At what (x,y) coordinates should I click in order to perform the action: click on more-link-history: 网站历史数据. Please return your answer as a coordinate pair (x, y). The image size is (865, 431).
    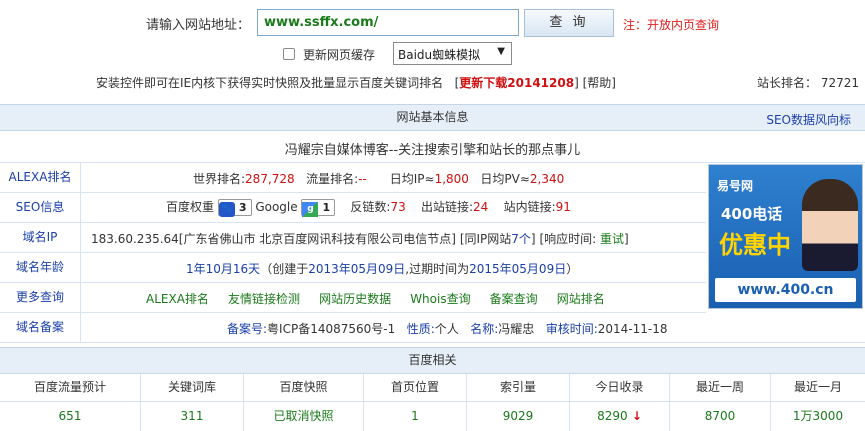
    Looking at the image, I should click on (355, 299).